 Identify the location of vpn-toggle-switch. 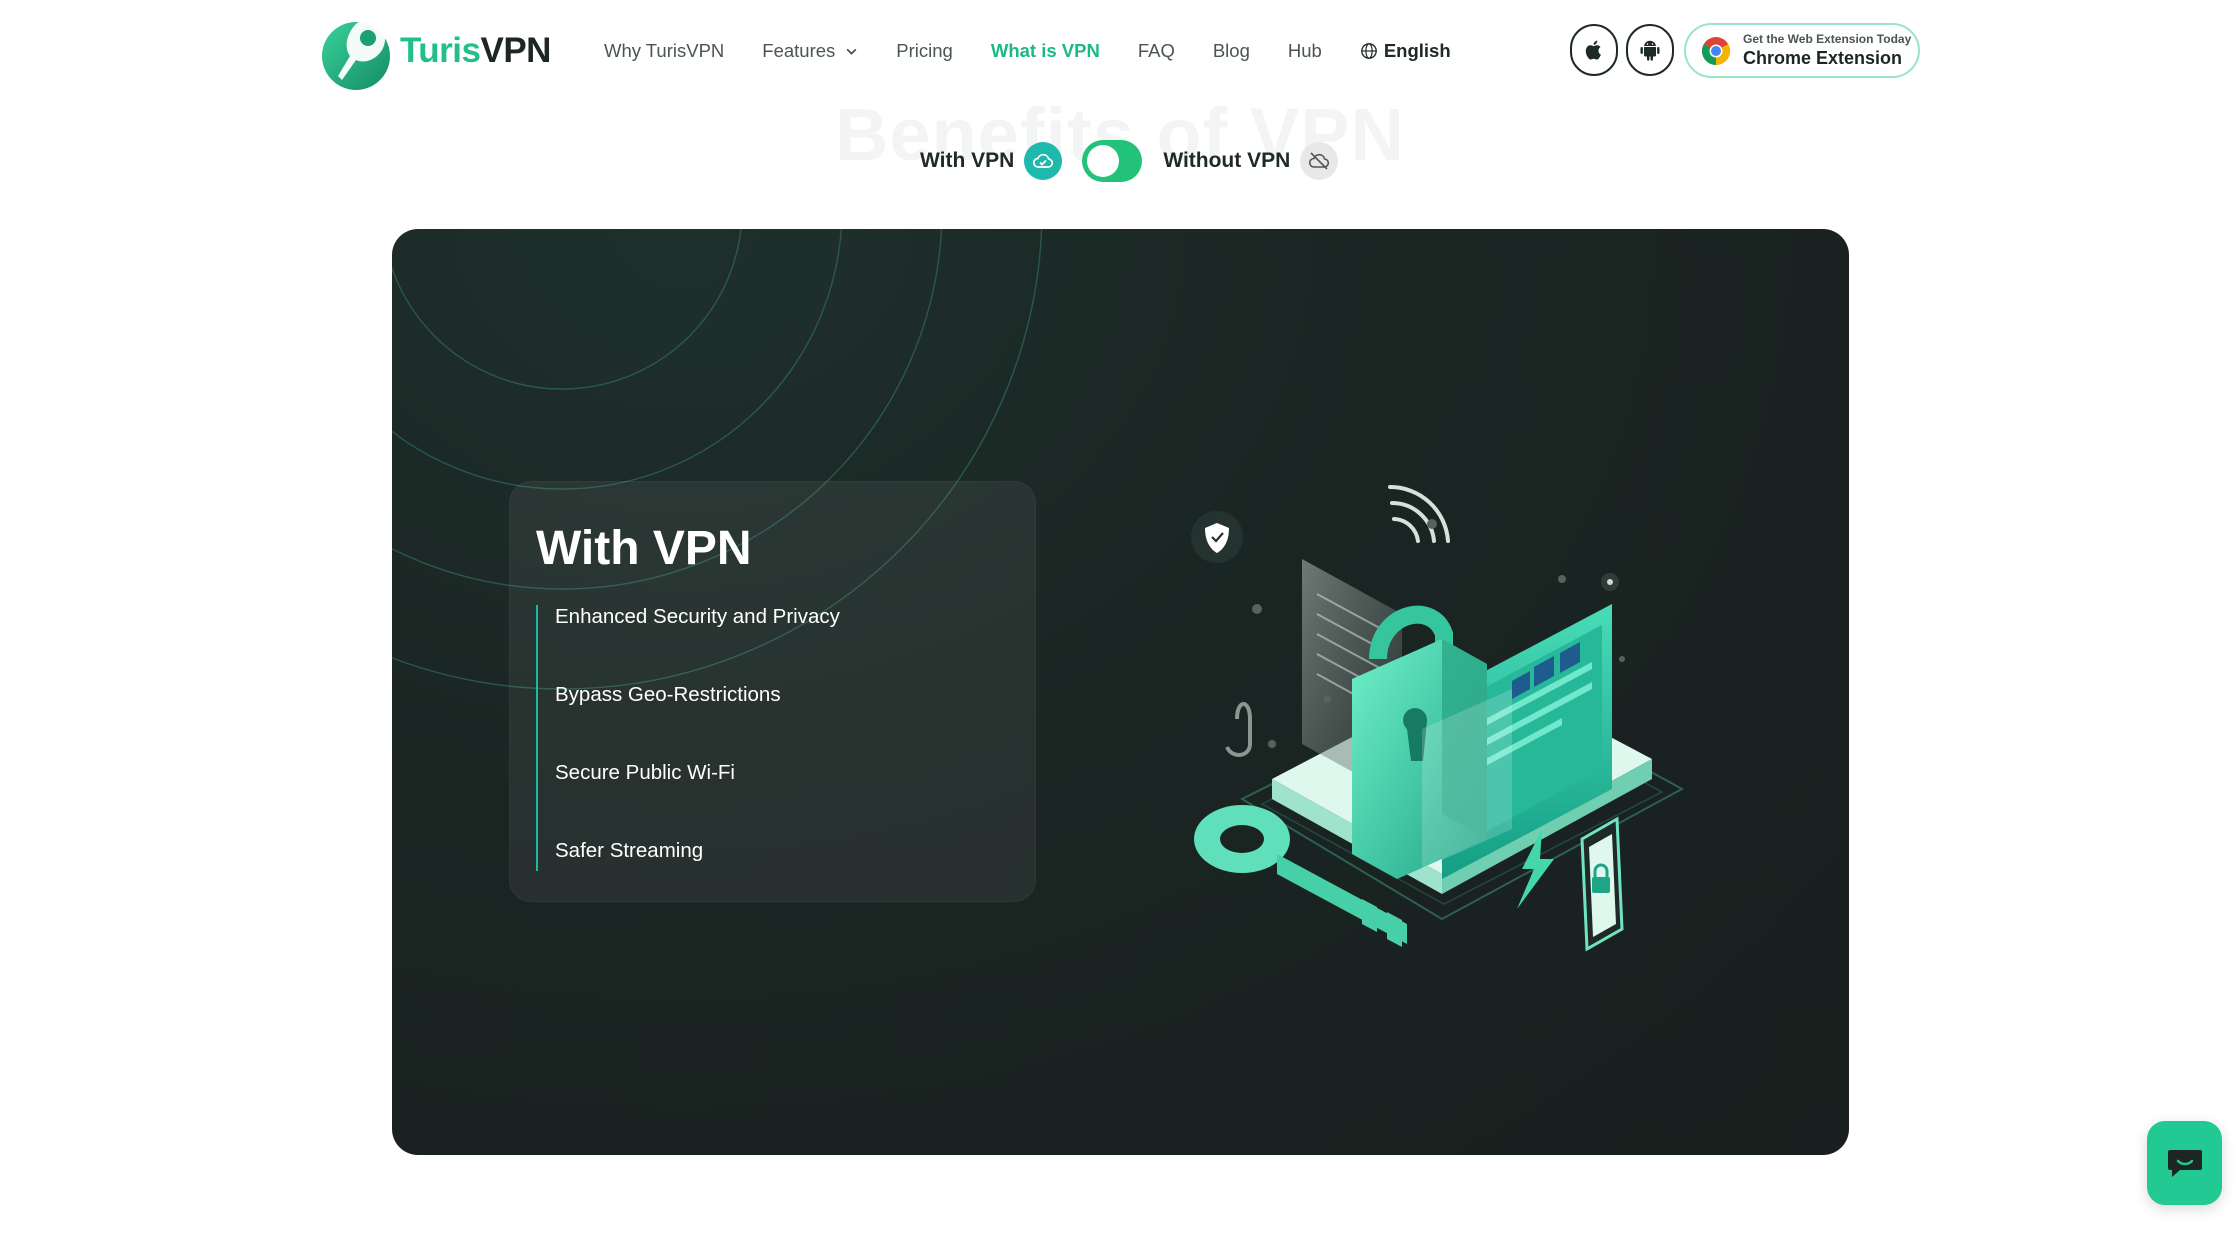
(1112, 161).